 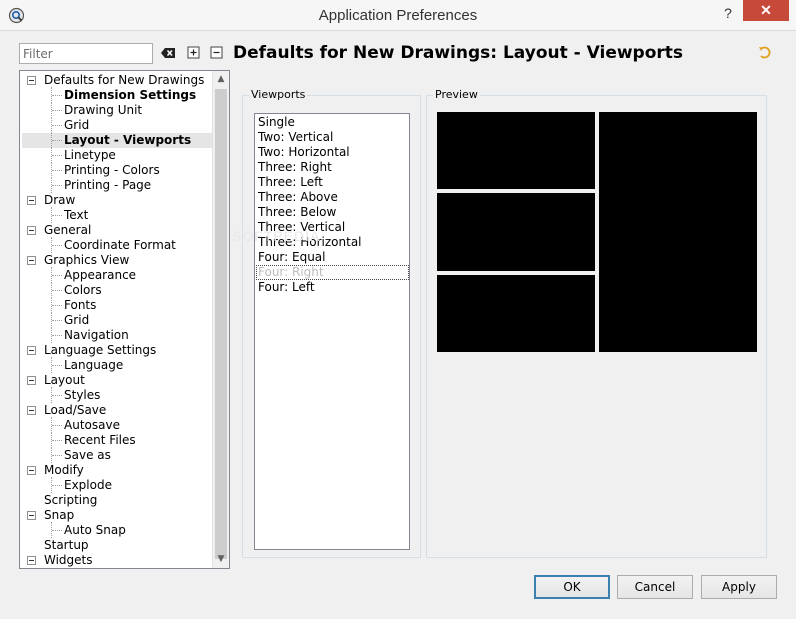 What do you see at coordinates (310, 242) in the screenshot?
I see `viewport-option: Three: Horizontal` at bounding box center [310, 242].